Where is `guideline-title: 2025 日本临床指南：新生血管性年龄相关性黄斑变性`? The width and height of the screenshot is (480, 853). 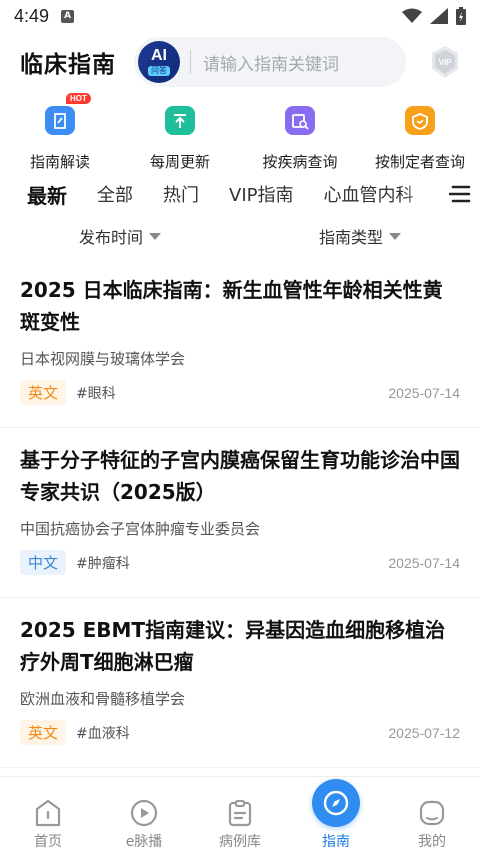 guideline-title: 2025 日本临床指南：新生血管性年龄相关性黄斑变性 is located at coordinates (231, 306).